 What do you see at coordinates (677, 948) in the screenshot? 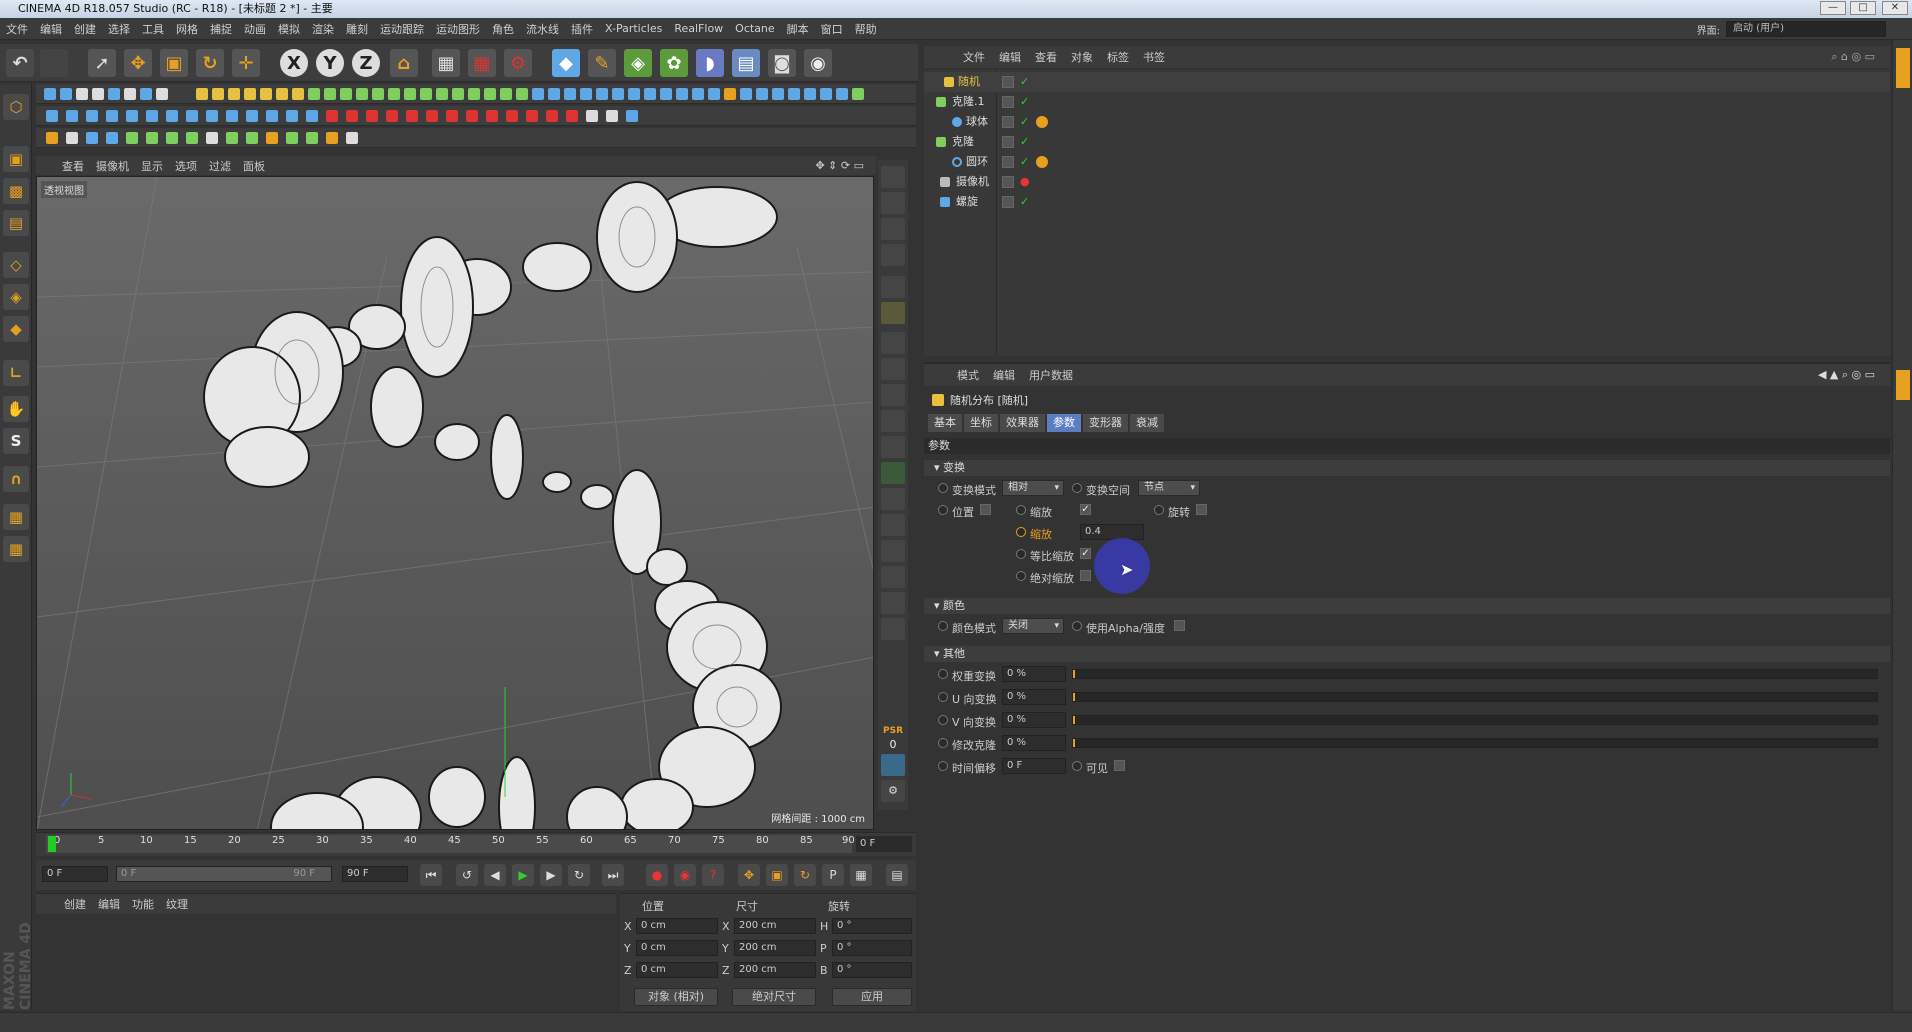
I see `position-y-field: 0 cm` at bounding box center [677, 948].